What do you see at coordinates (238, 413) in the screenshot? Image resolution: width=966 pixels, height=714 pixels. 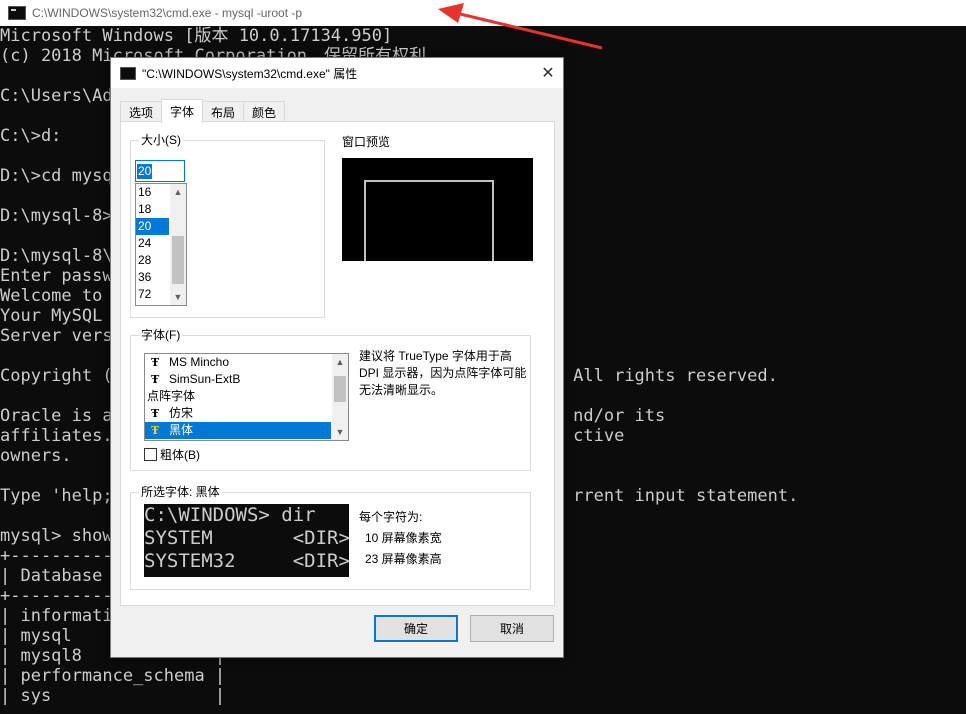 I see `font-item: Ŧ 仿宋` at bounding box center [238, 413].